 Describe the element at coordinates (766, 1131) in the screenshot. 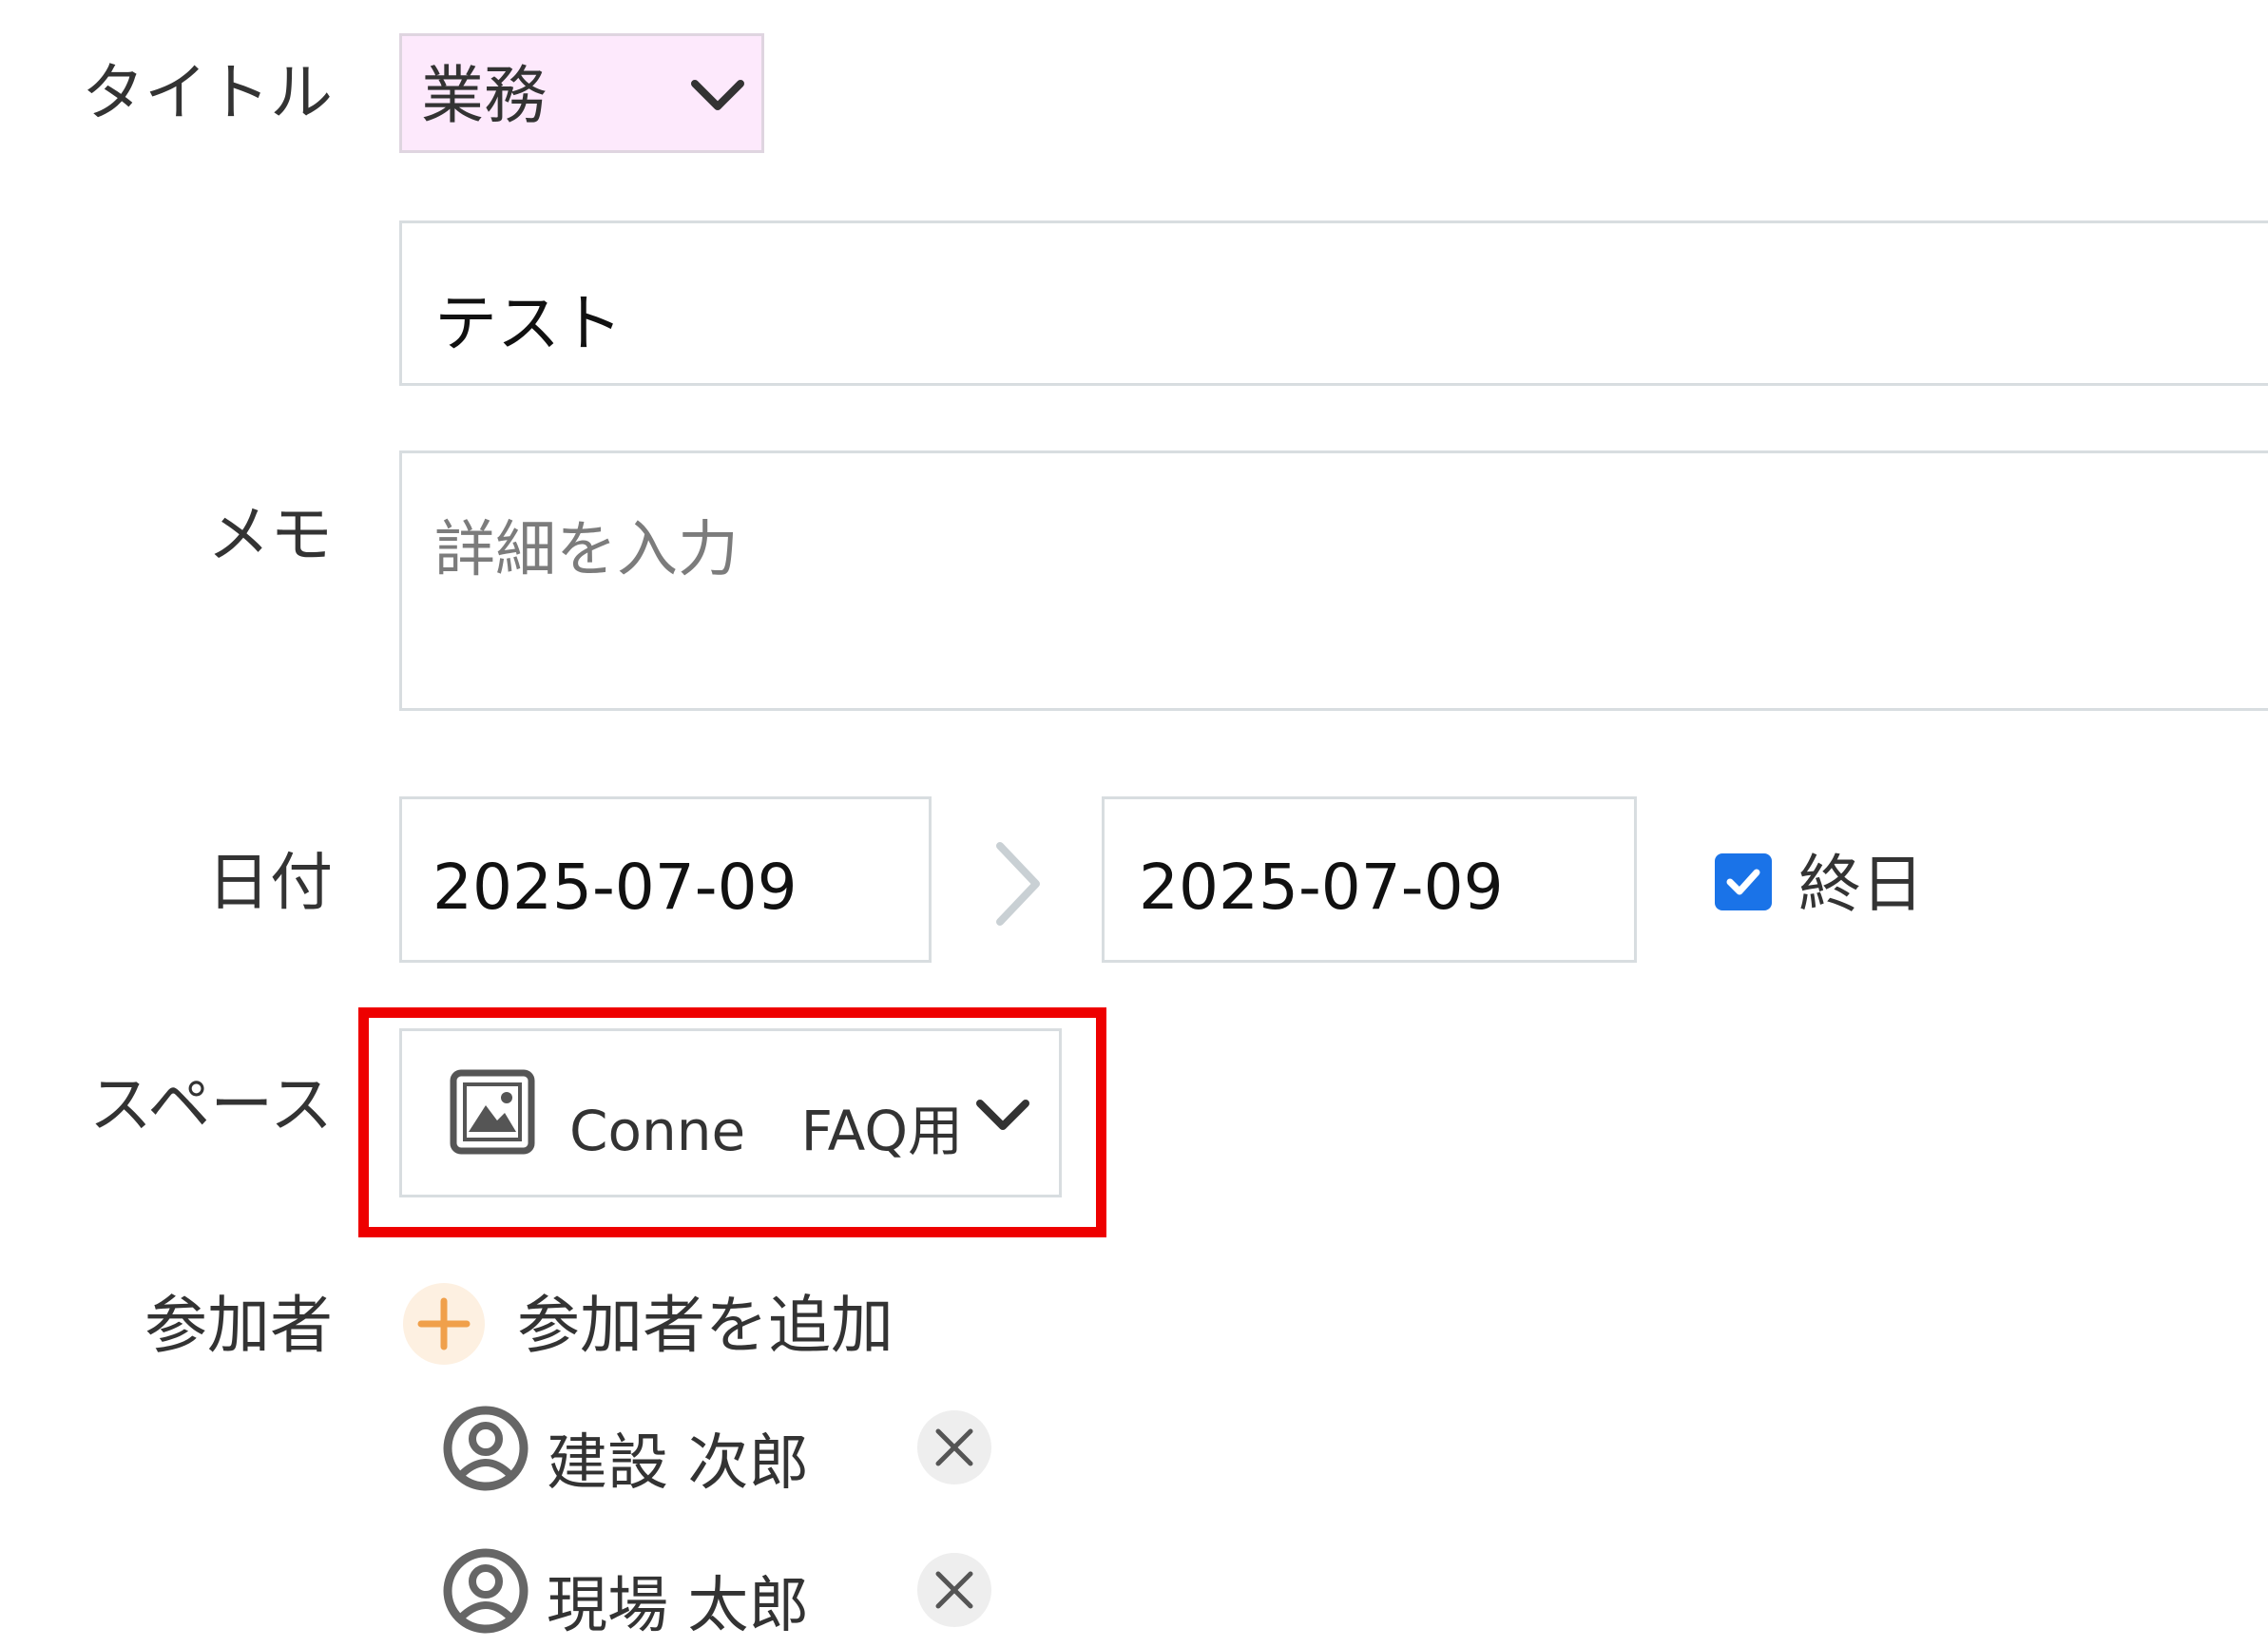

I see `space-name: Conne FAQ用` at that location.